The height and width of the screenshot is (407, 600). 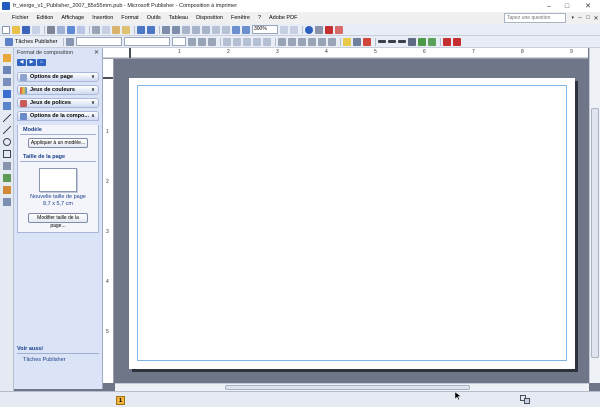 I want to click on publisher-tasks-link: Tâches Publisher, so click(x=58, y=358).